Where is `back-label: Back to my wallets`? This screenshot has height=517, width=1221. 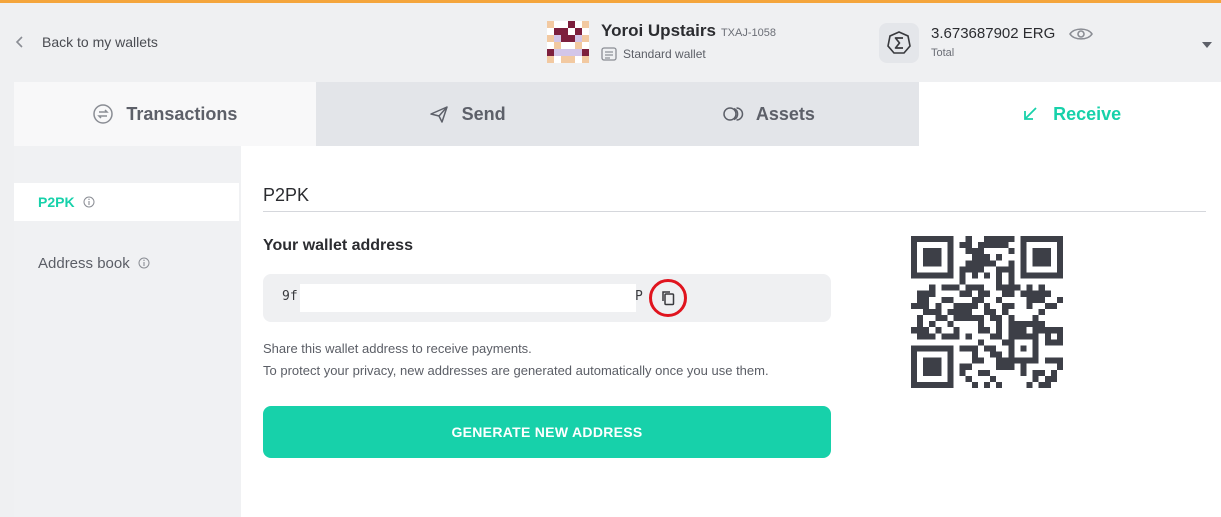 back-label: Back to my wallets is located at coordinates (100, 42).